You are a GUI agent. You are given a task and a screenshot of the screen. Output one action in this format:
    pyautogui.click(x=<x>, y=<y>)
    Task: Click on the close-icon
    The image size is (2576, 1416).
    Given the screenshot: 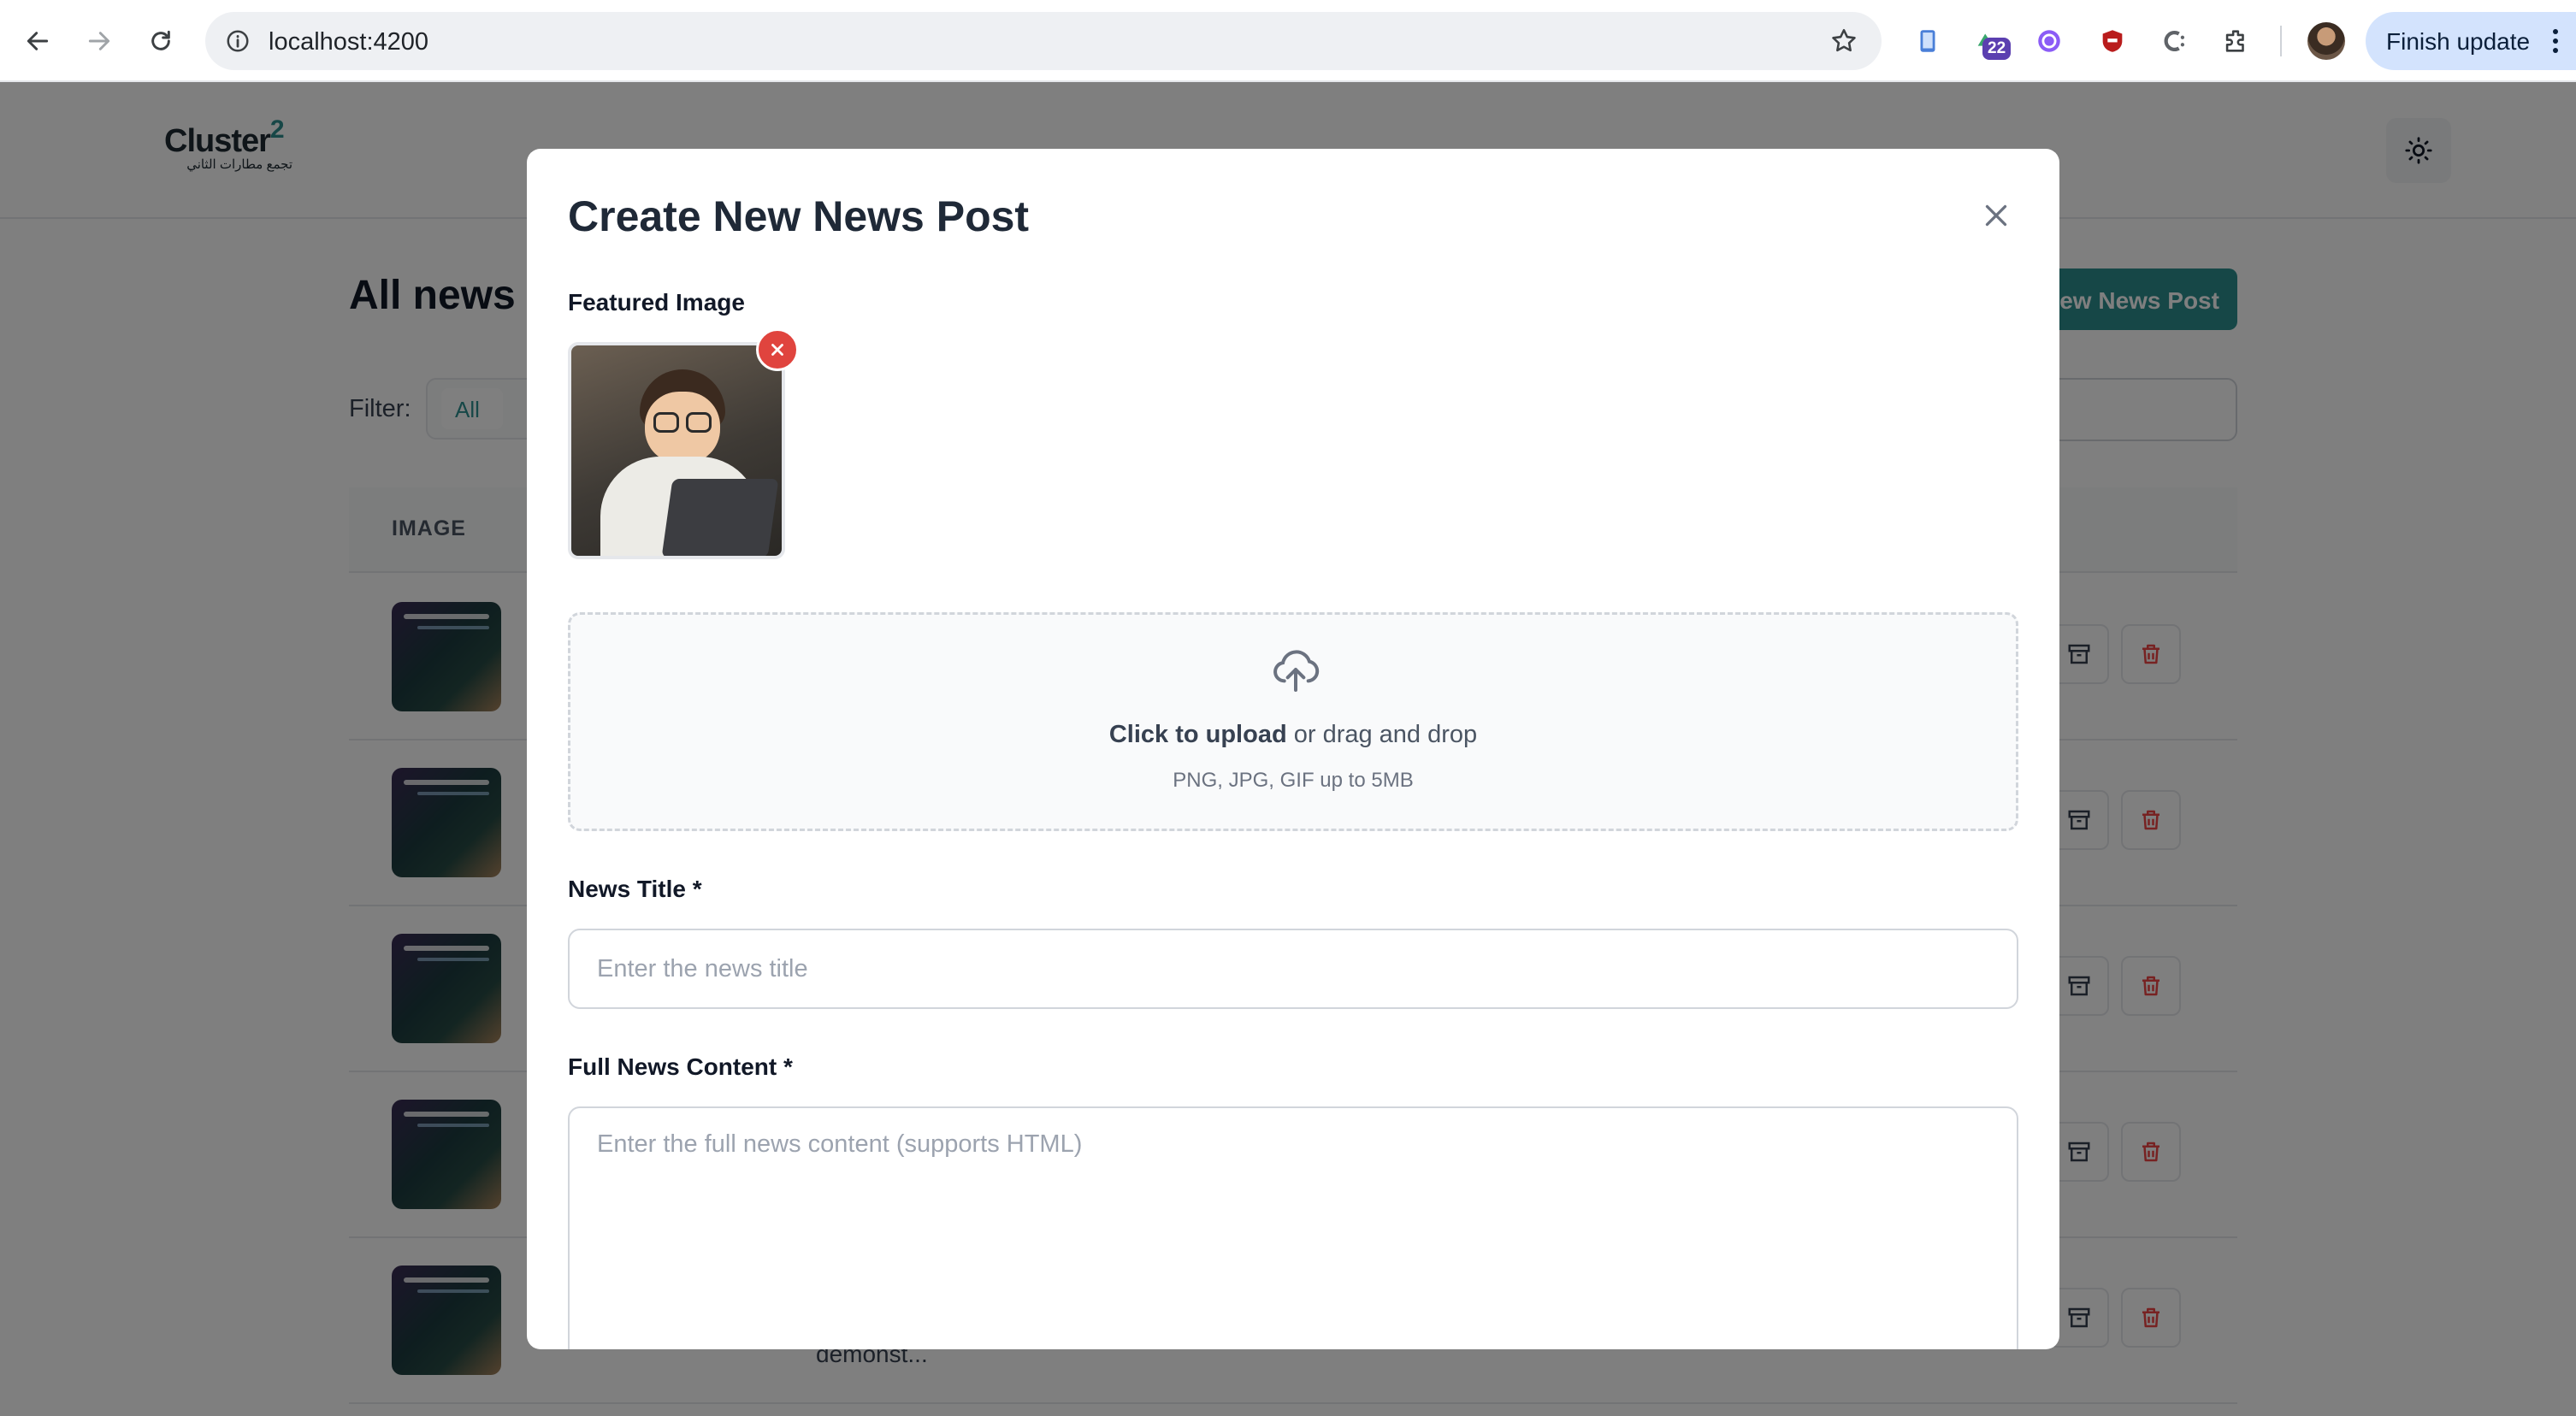 What is the action you would take?
    pyautogui.click(x=1997, y=215)
    